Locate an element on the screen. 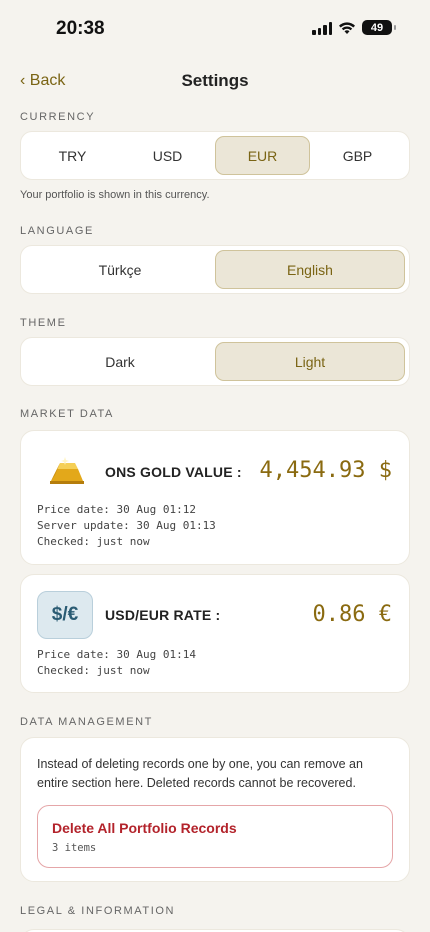  data-management-section-label: DATA MANAGEMENT is located at coordinates (86, 722).